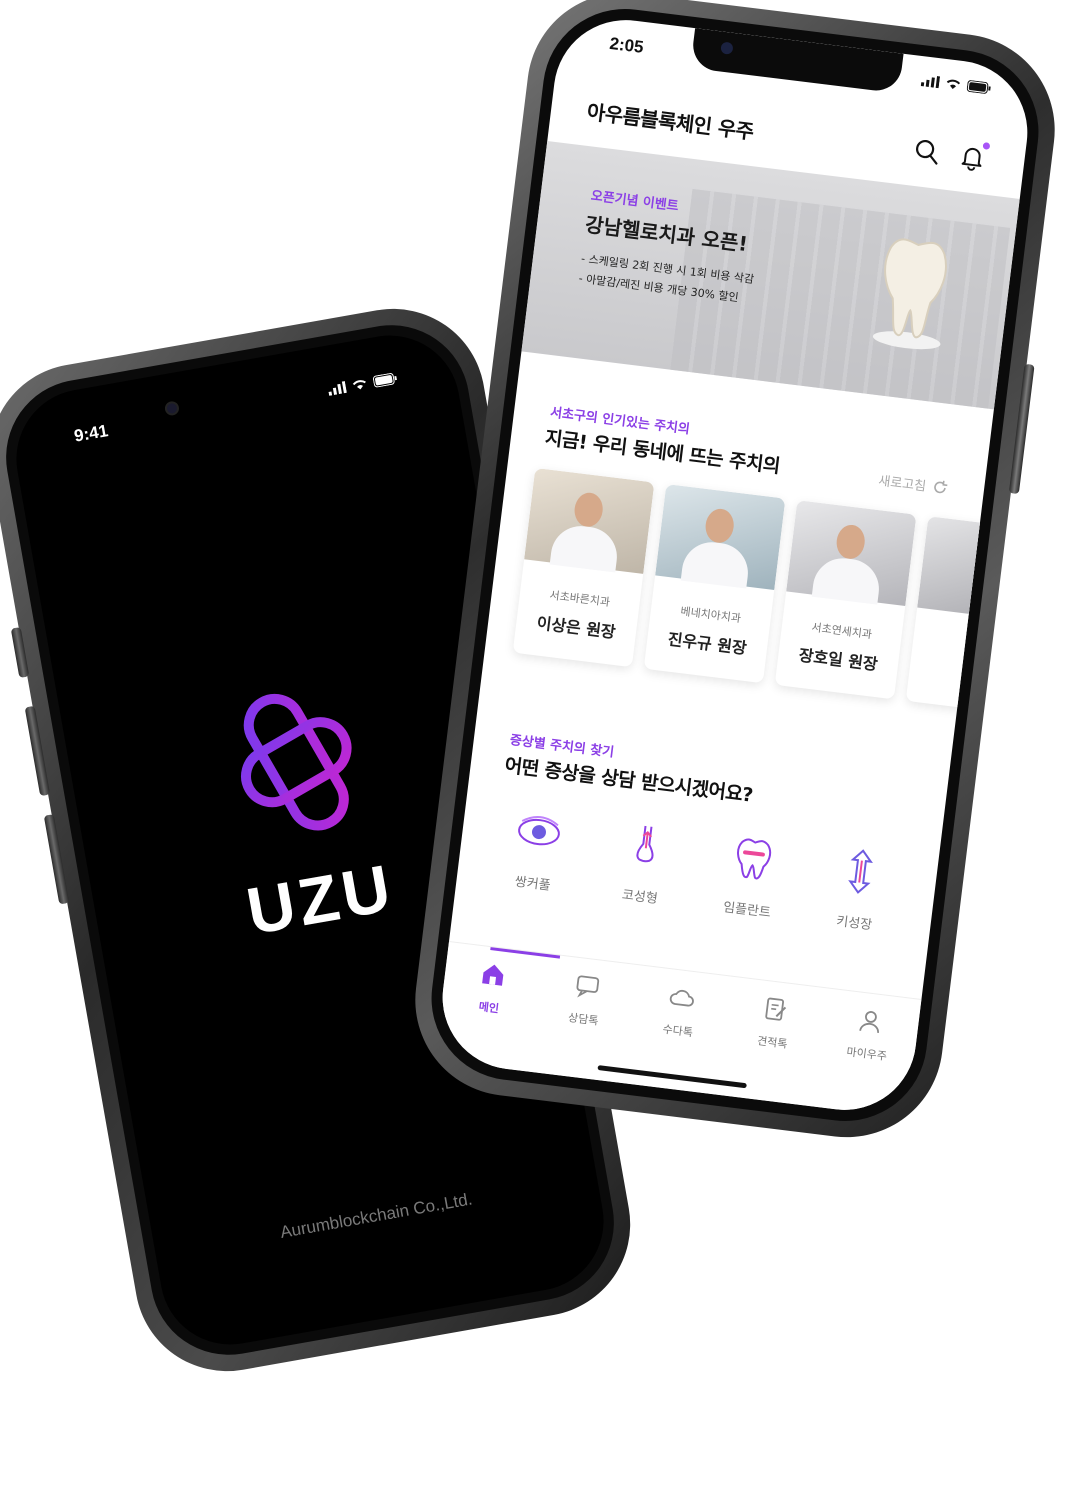  I want to click on uzu-logo-icon, so click(296, 762).